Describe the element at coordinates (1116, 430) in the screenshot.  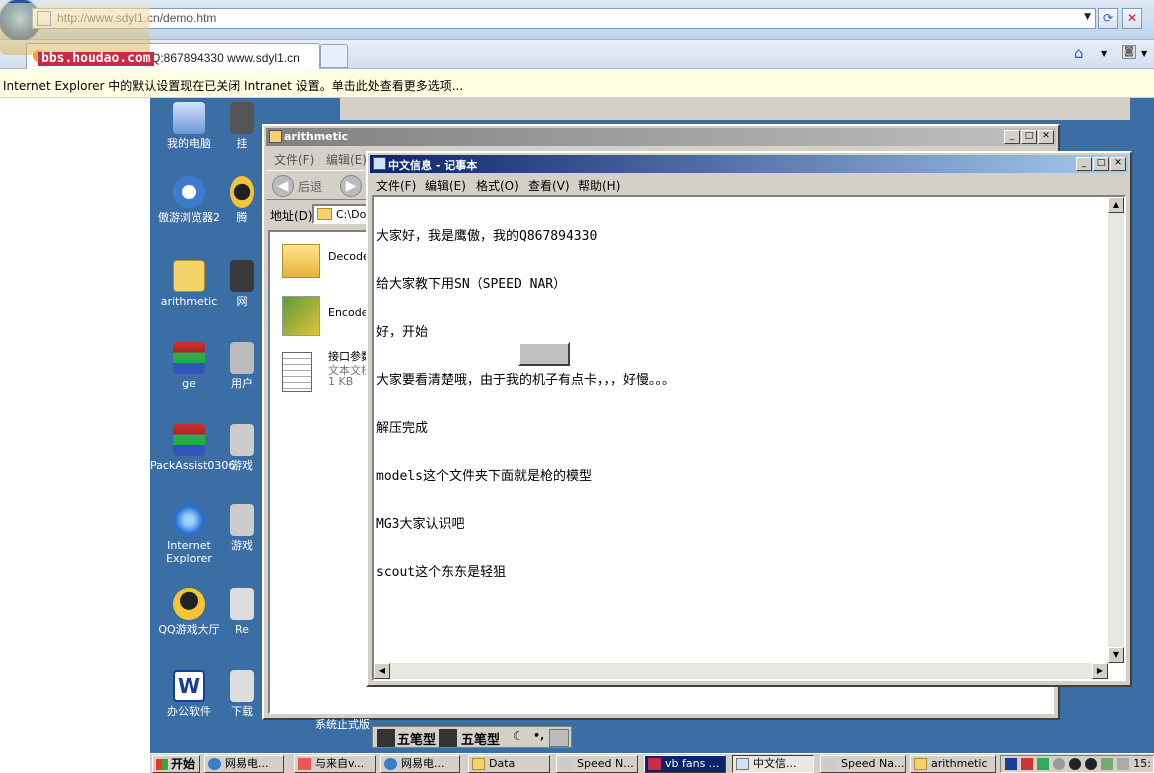
I see `vertical-scrollbar: ▲ ▼` at that location.